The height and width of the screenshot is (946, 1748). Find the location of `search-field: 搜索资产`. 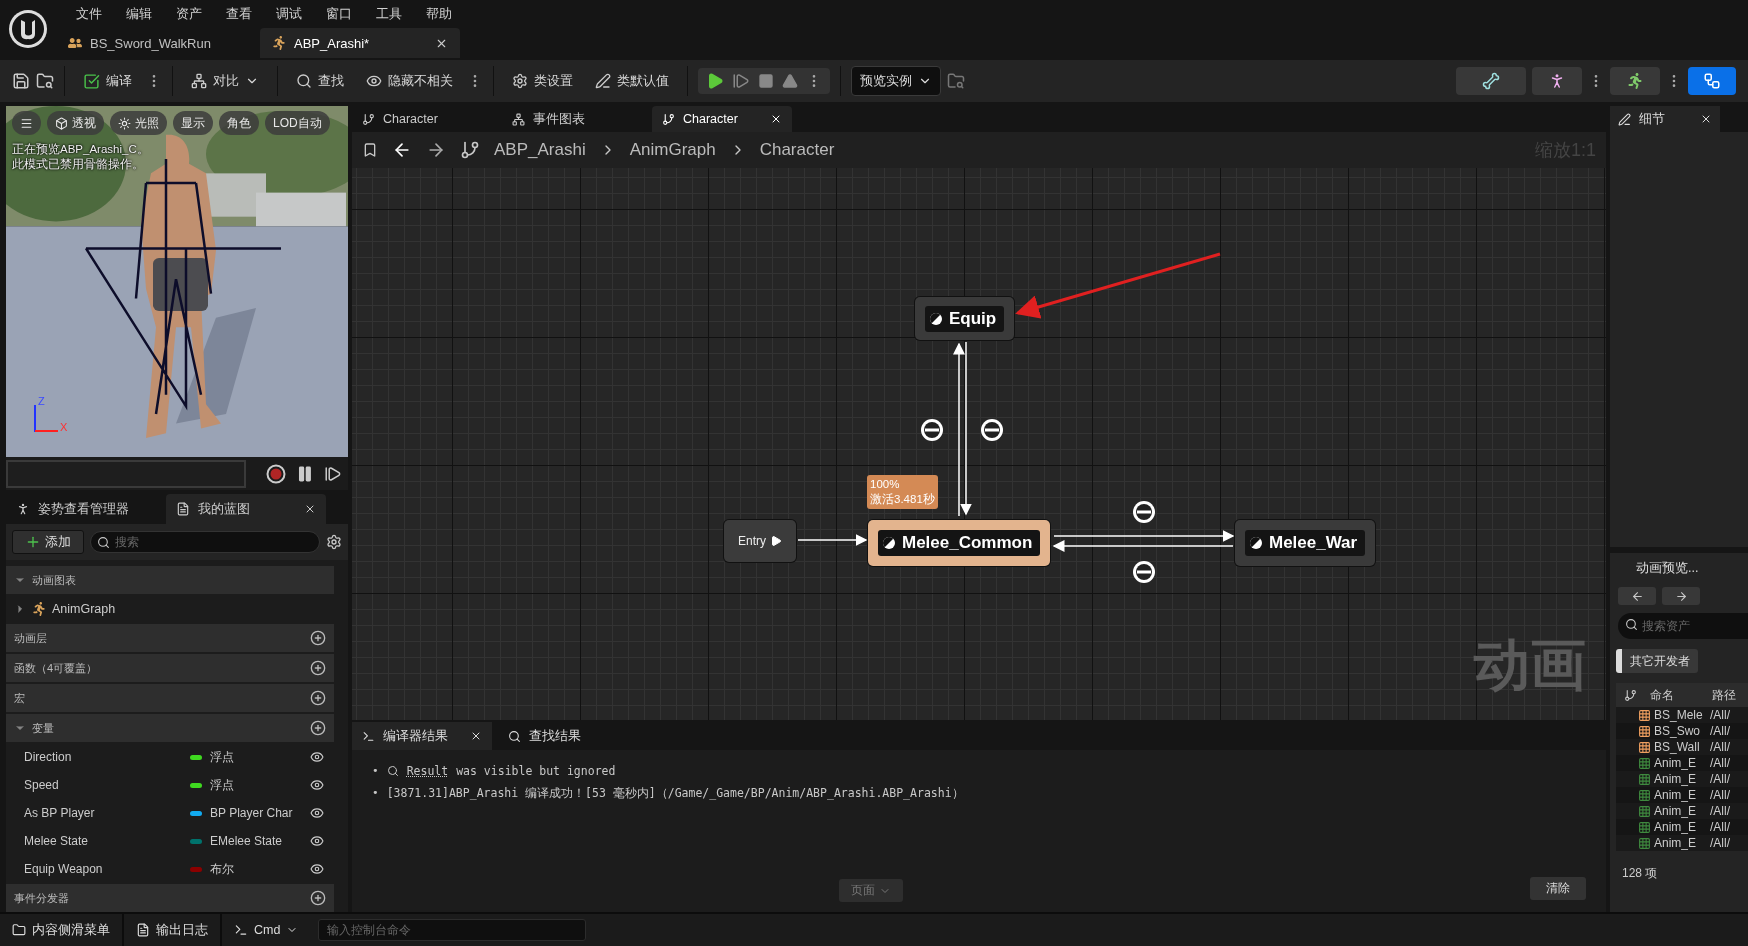

search-field: 搜索资产 is located at coordinates (1683, 626).